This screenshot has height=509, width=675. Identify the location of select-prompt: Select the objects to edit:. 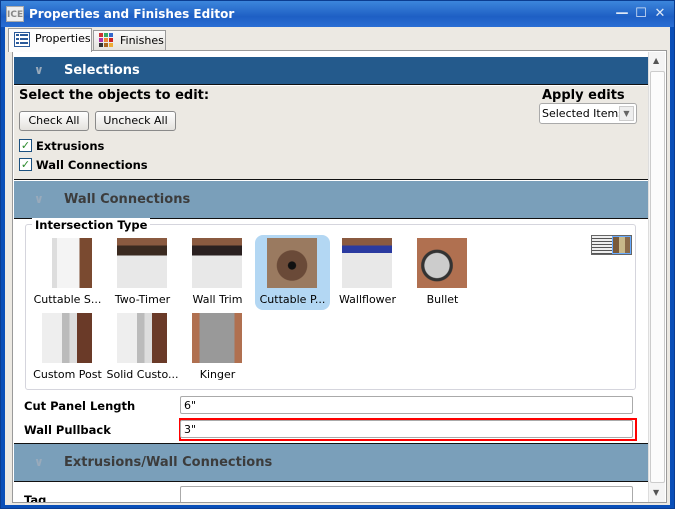
(114, 95).